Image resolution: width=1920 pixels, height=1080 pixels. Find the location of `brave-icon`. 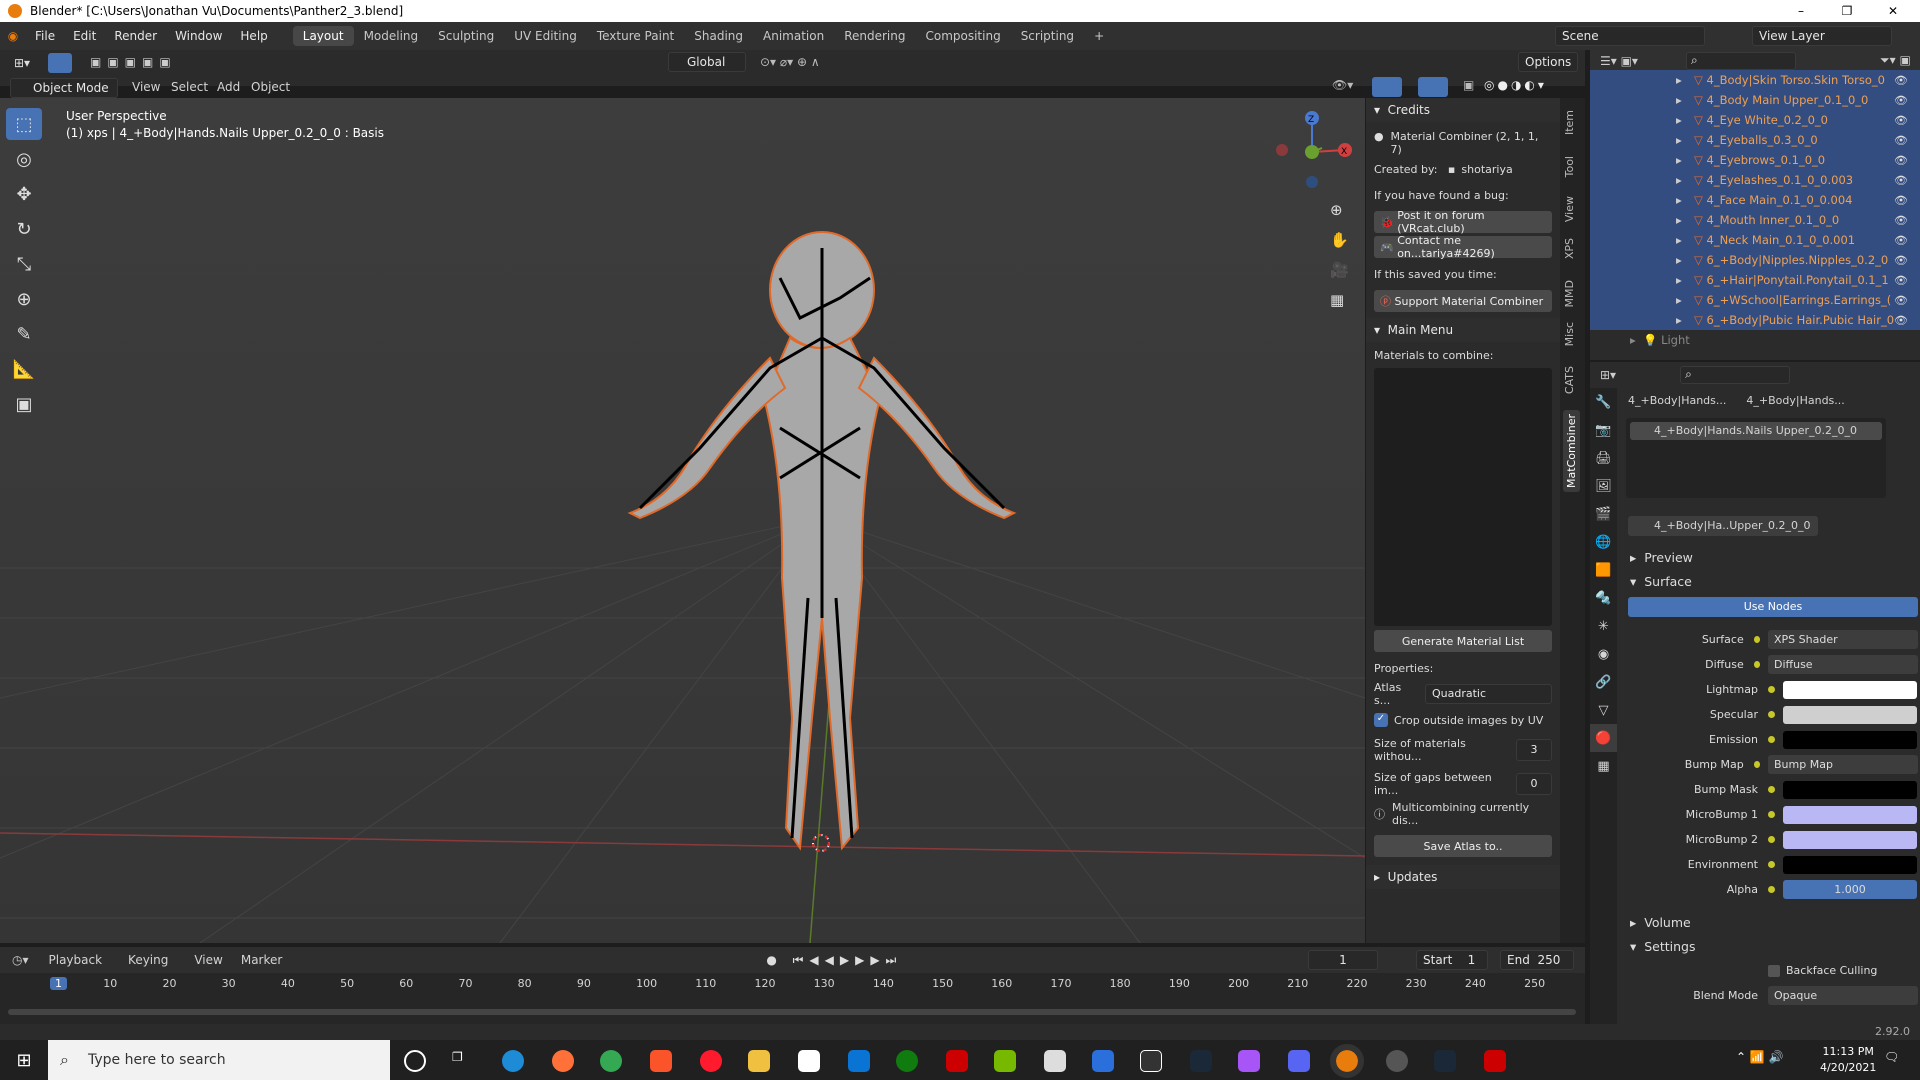

brave-icon is located at coordinates (661, 1061).